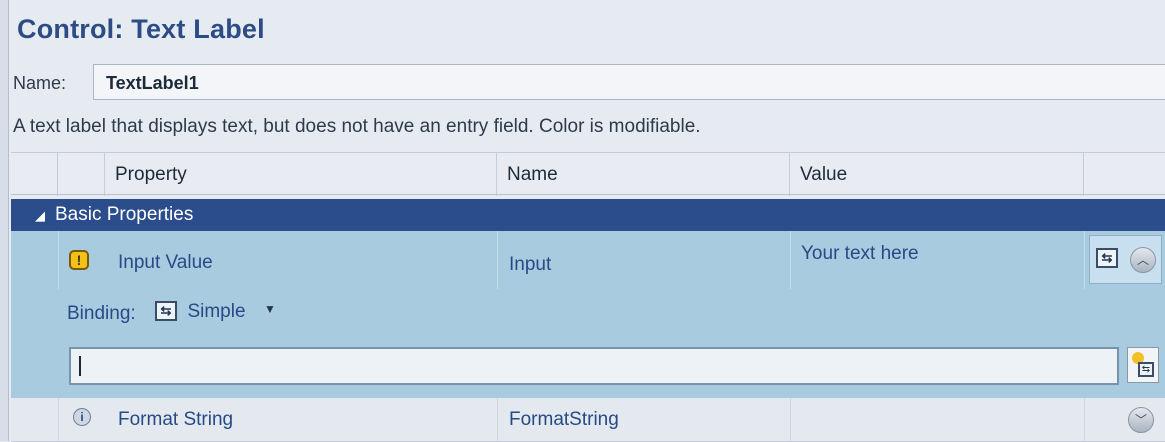 Image resolution: width=1165 pixels, height=442 pixels. What do you see at coordinates (532, 174) in the screenshot?
I see `column-header-name-label: Name` at bounding box center [532, 174].